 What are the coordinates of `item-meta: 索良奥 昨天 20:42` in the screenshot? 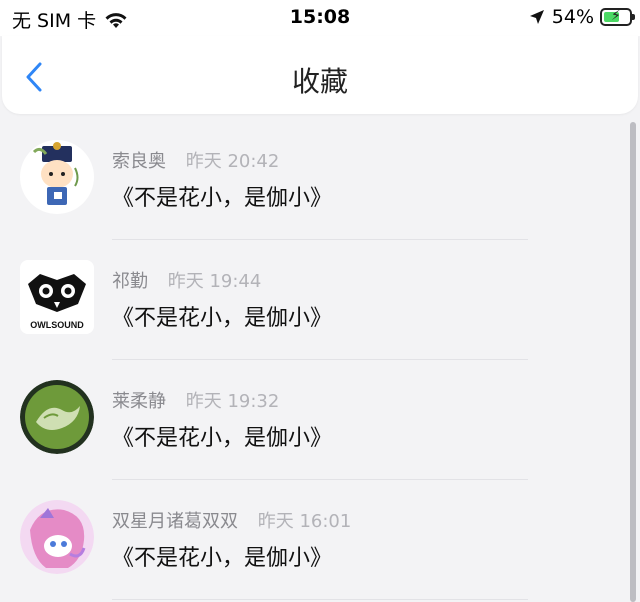 It's located at (195, 160).